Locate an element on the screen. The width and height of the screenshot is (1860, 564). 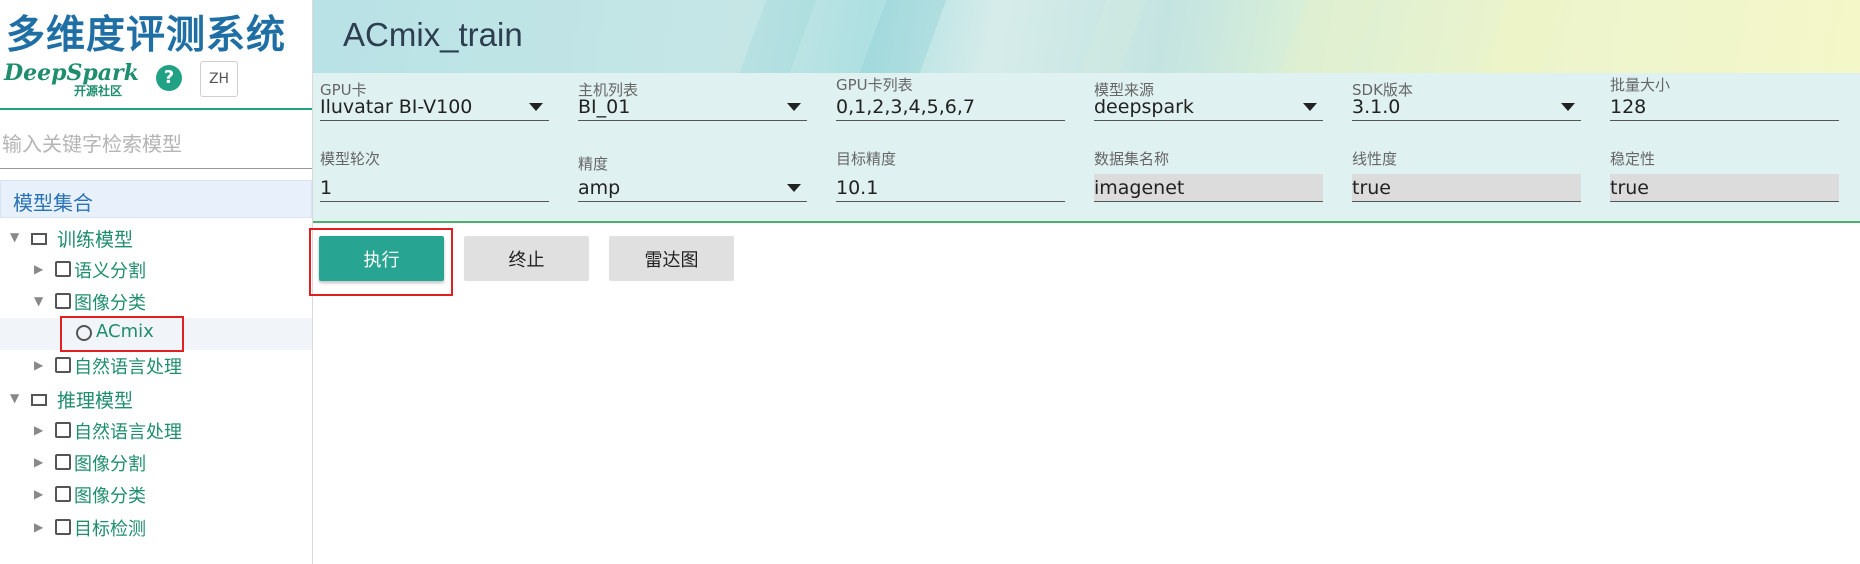
tree-node-train-models: ▼ 训练模型 is located at coordinates (156, 238).